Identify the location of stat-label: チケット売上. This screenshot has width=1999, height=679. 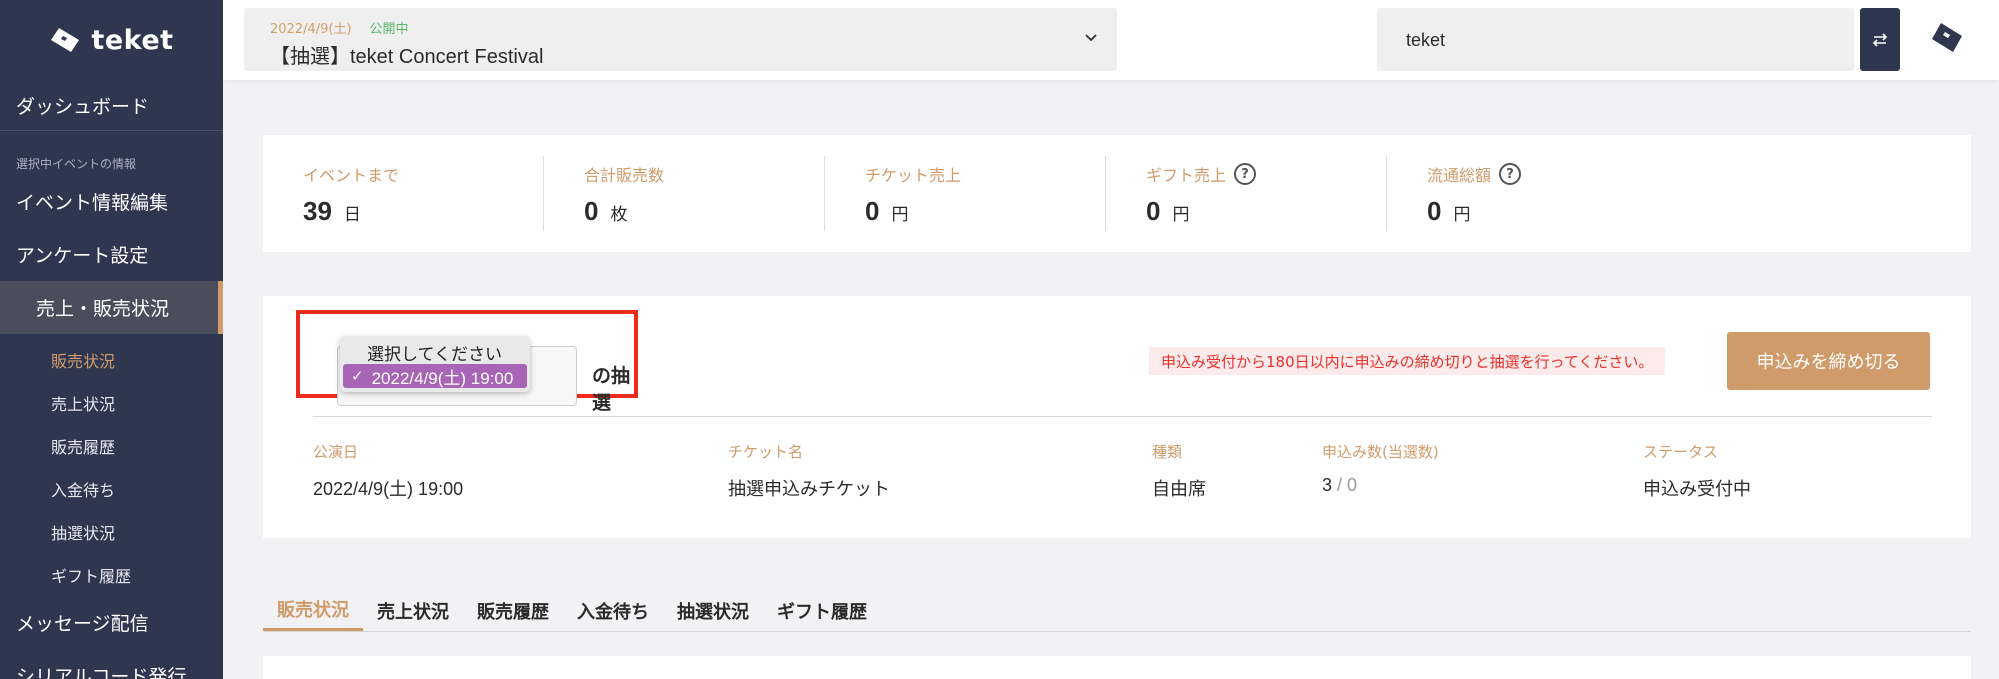
(913, 175).